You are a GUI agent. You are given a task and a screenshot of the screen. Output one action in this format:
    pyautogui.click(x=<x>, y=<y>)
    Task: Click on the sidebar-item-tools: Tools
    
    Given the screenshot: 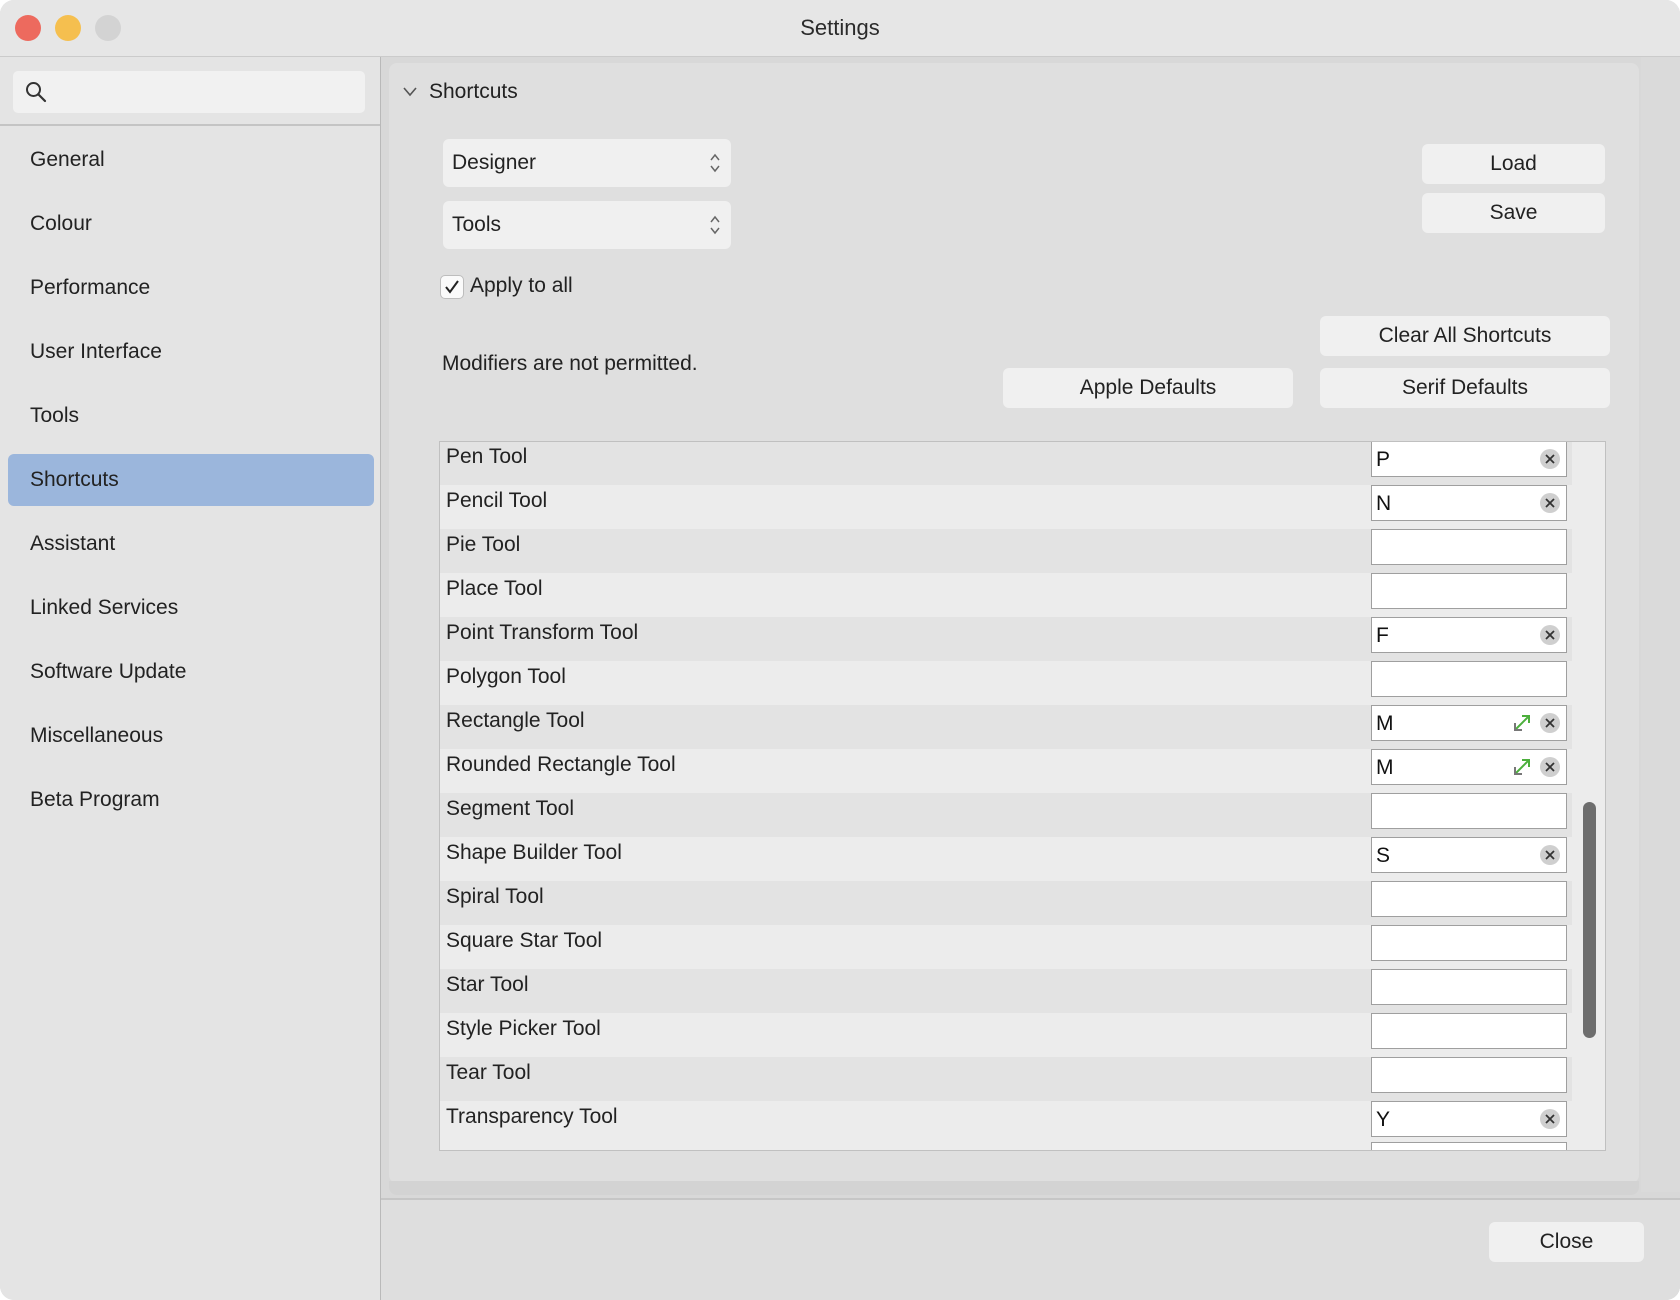 What is the action you would take?
    pyautogui.click(x=191, y=416)
    